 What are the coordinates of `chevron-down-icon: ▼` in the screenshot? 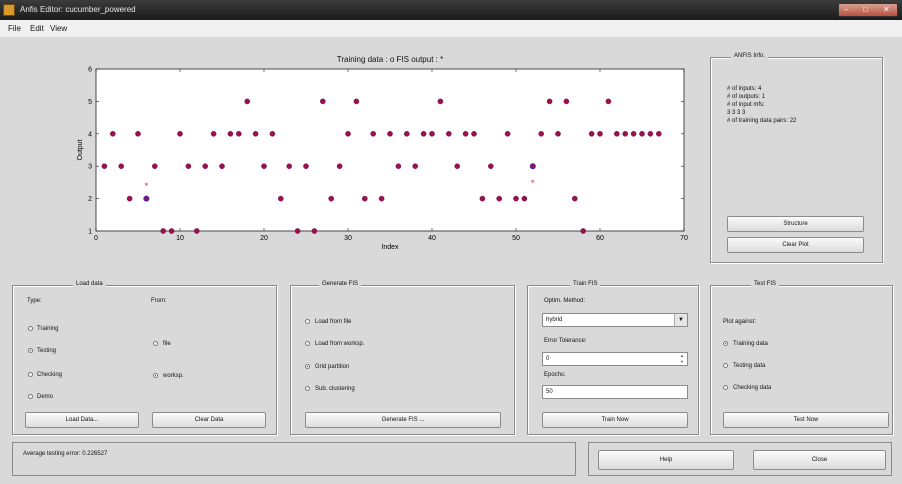 It's located at (680, 320).